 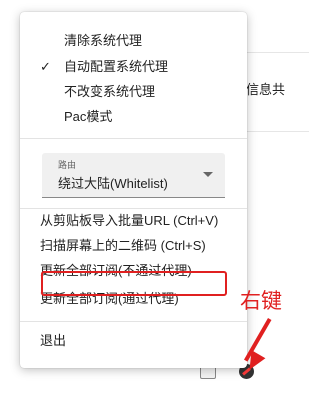 What do you see at coordinates (133, 117) in the screenshot?
I see `menu-item-pac-mode: Pac模式` at bounding box center [133, 117].